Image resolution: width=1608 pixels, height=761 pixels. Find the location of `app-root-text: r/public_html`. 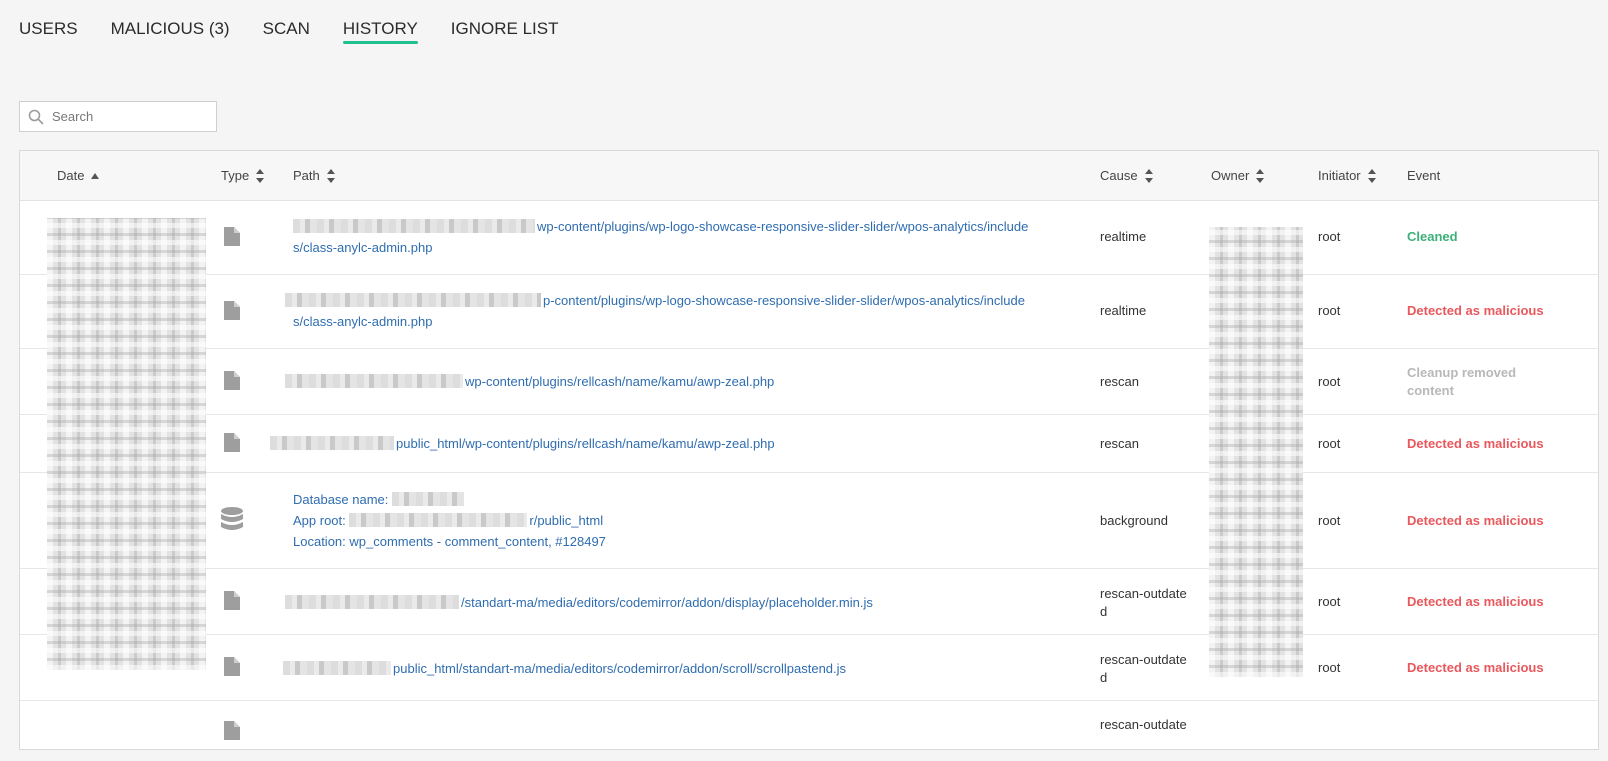

app-root-text: r/public_html is located at coordinates (566, 520).